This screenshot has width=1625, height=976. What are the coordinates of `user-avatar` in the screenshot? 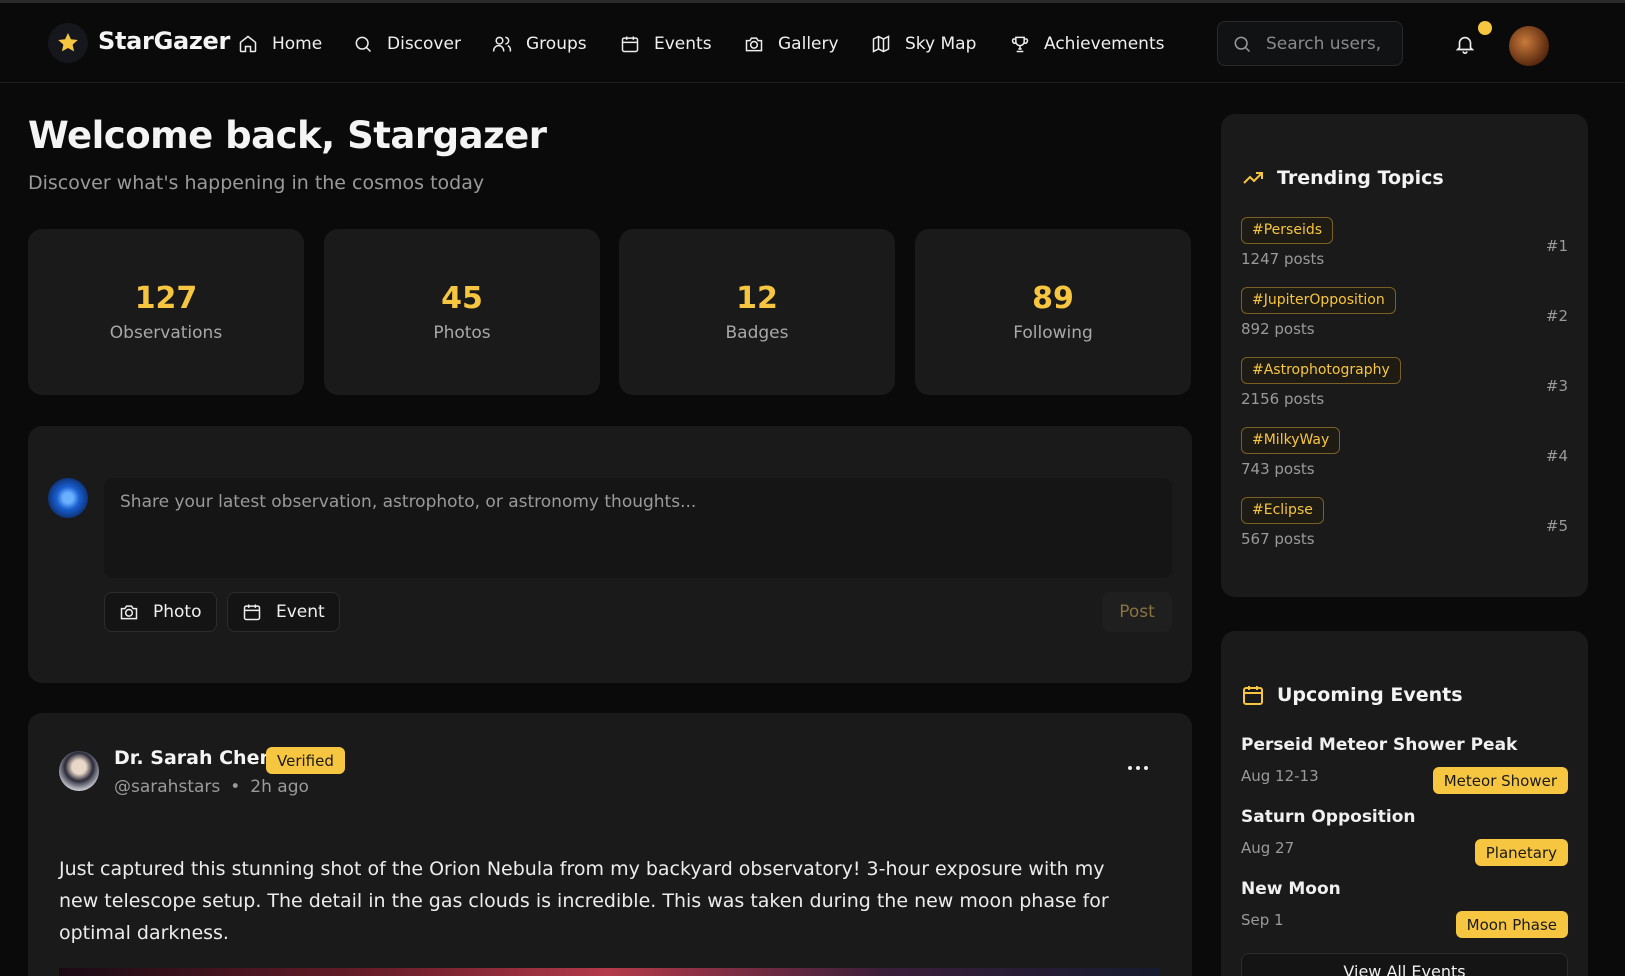 It's located at (1529, 46).